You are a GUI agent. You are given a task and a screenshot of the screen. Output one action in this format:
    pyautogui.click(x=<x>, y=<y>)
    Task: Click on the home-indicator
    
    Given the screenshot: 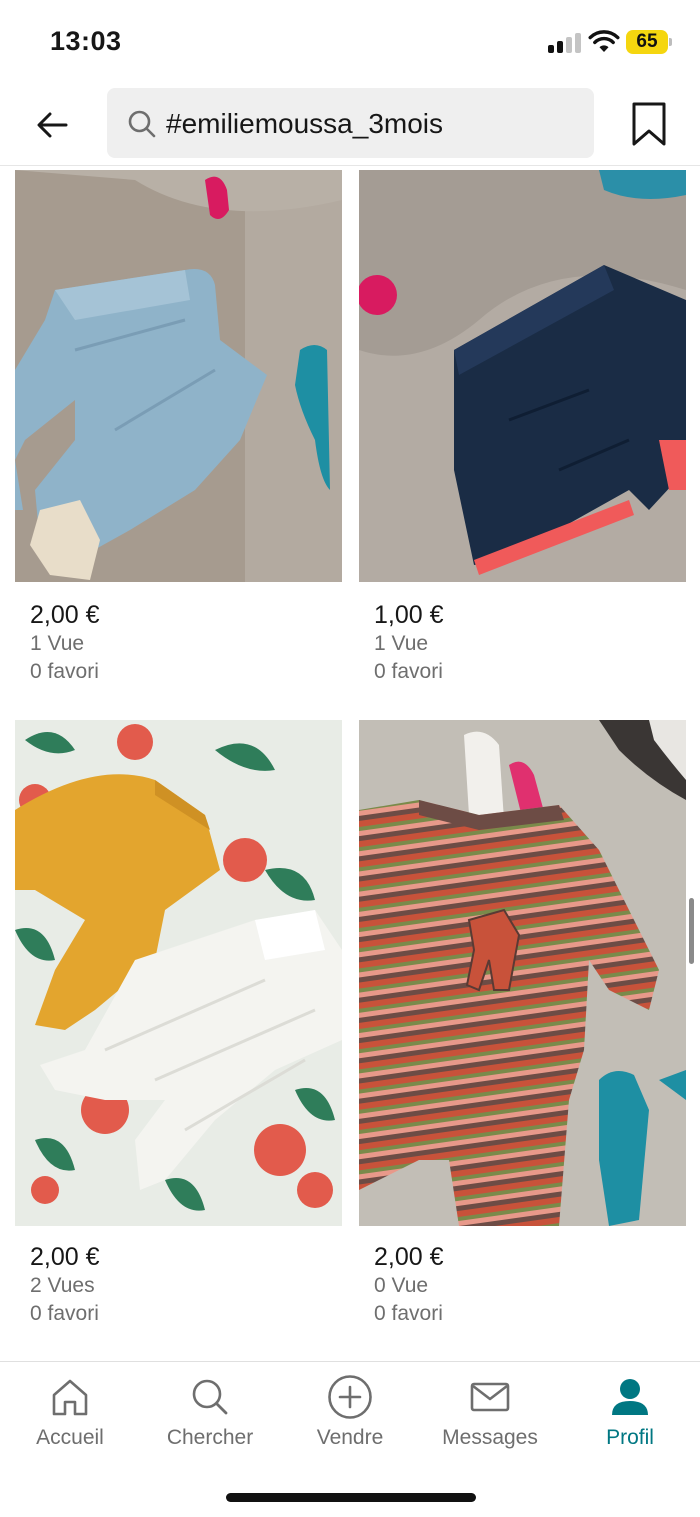 What is the action you would take?
    pyautogui.click(x=351, y=1497)
    